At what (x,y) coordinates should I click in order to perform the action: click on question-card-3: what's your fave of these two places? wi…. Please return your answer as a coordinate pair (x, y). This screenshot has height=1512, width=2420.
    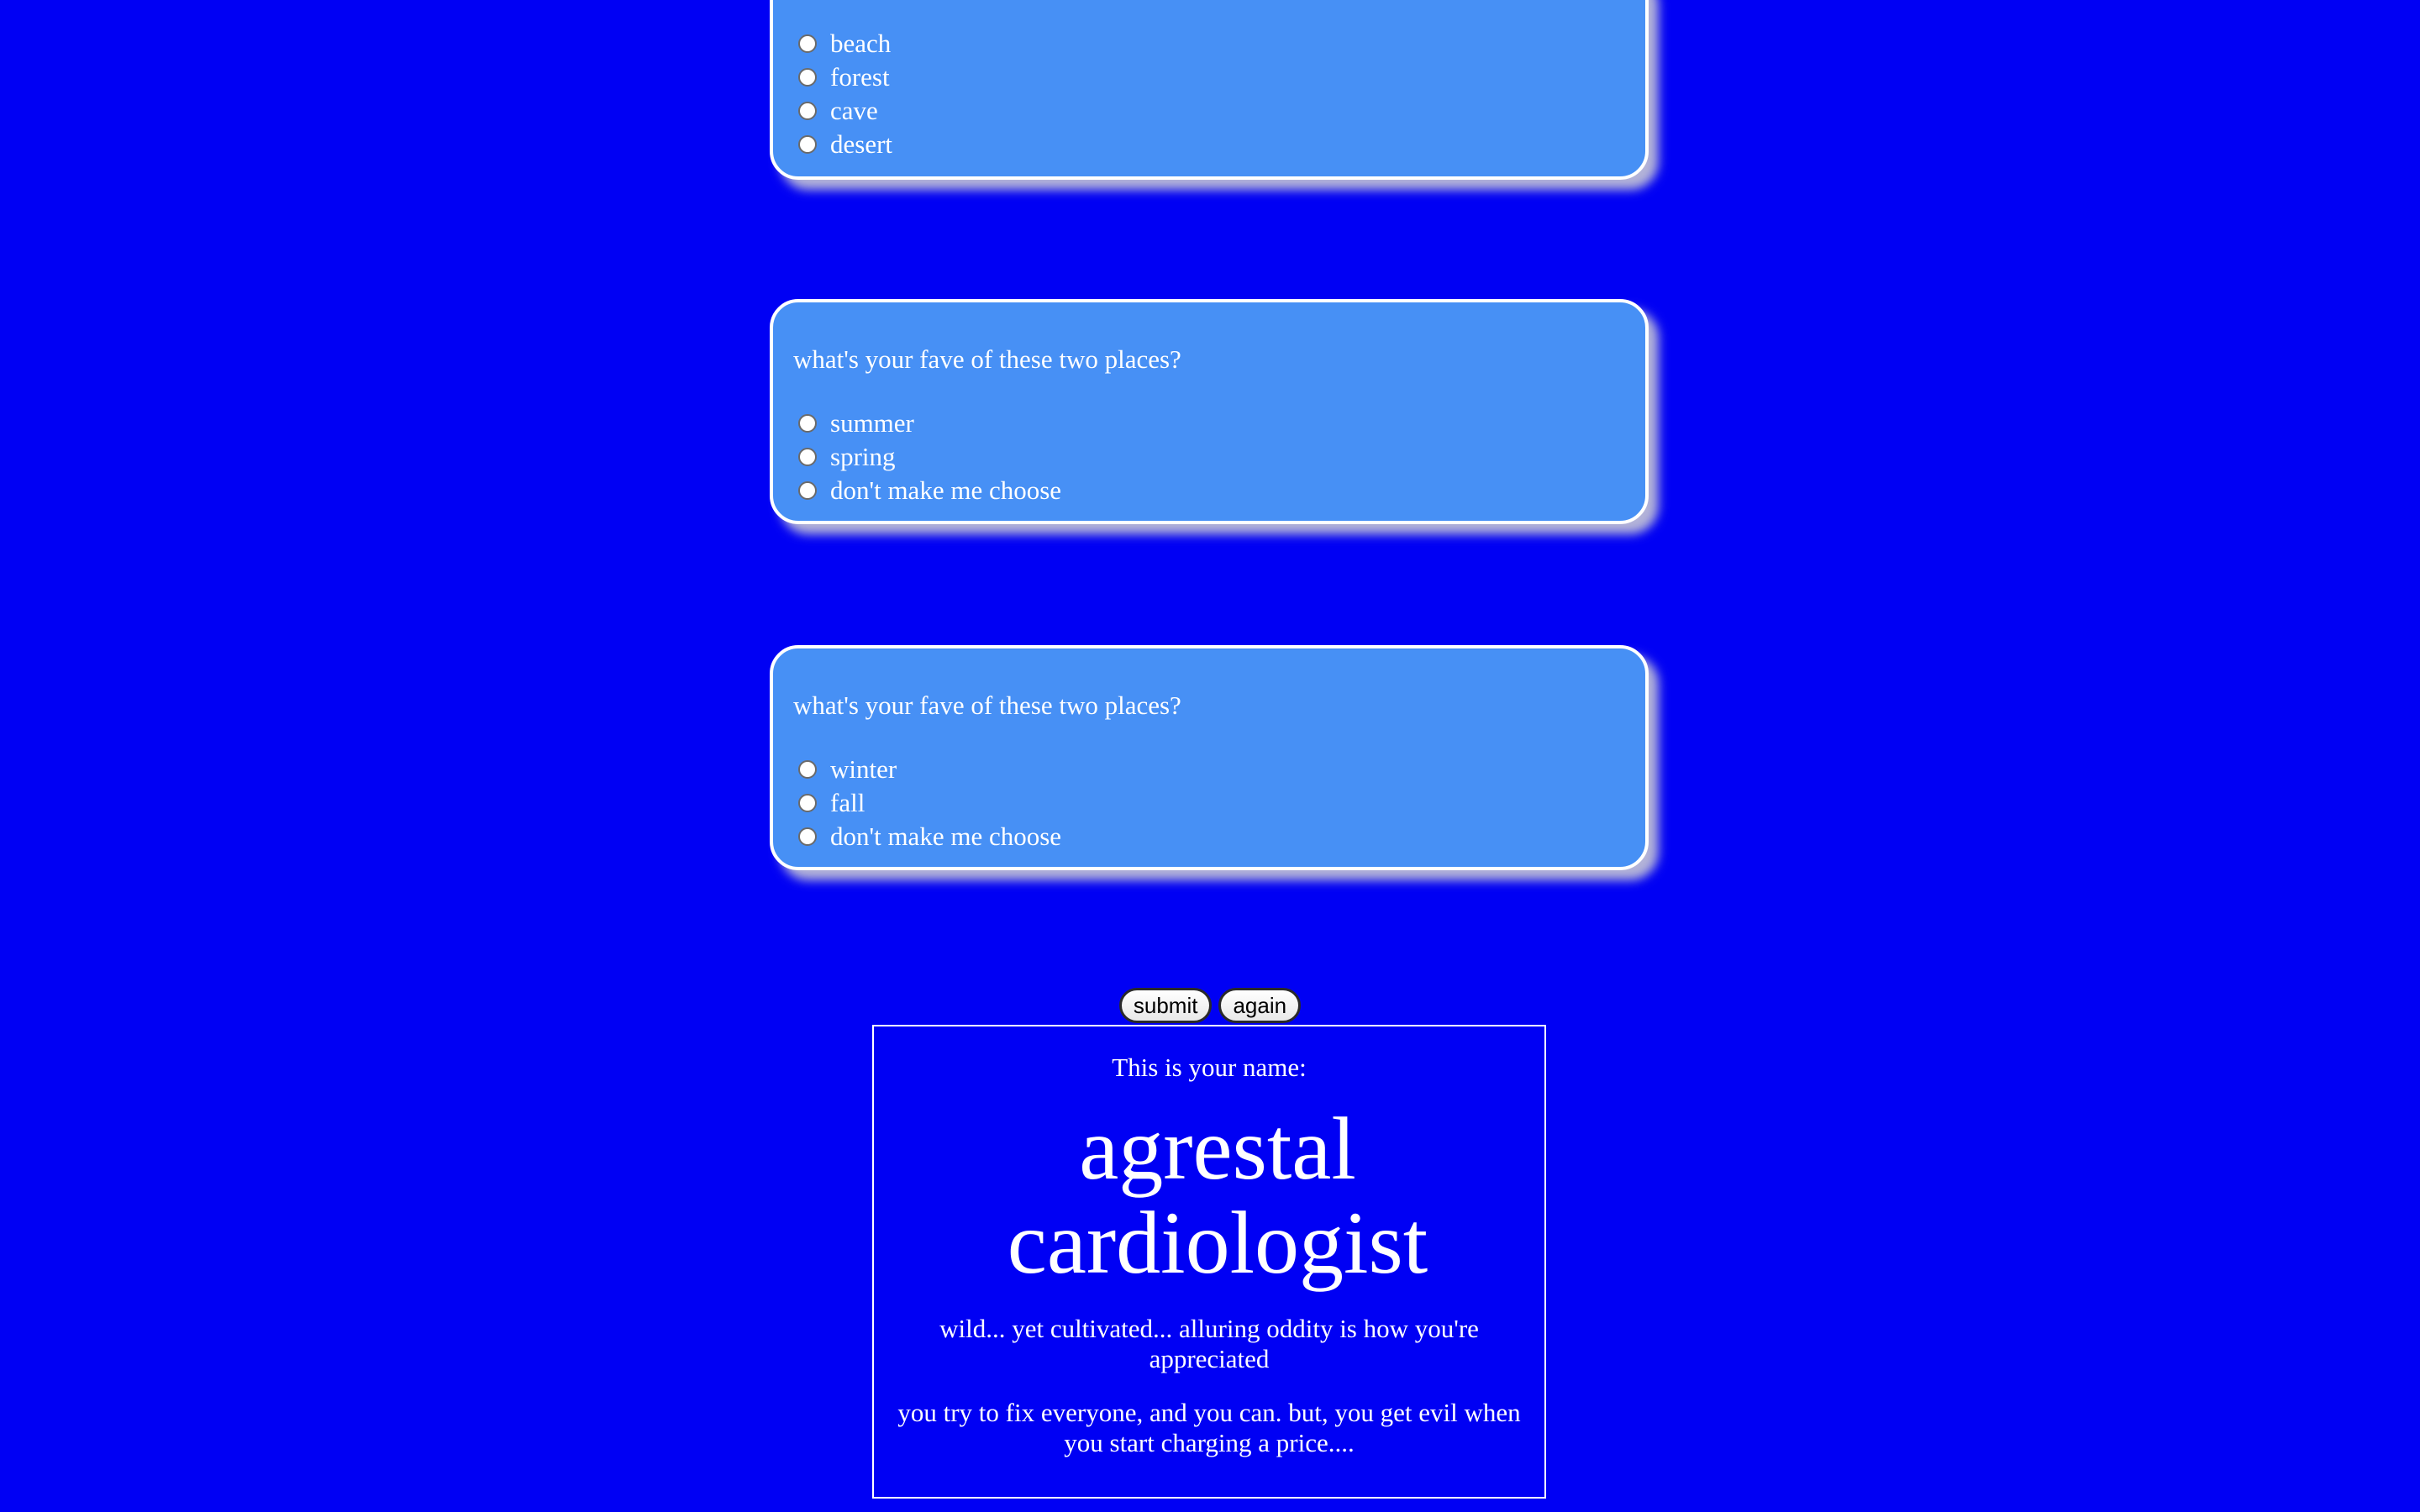
    Looking at the image, I should click on (1209, 757).